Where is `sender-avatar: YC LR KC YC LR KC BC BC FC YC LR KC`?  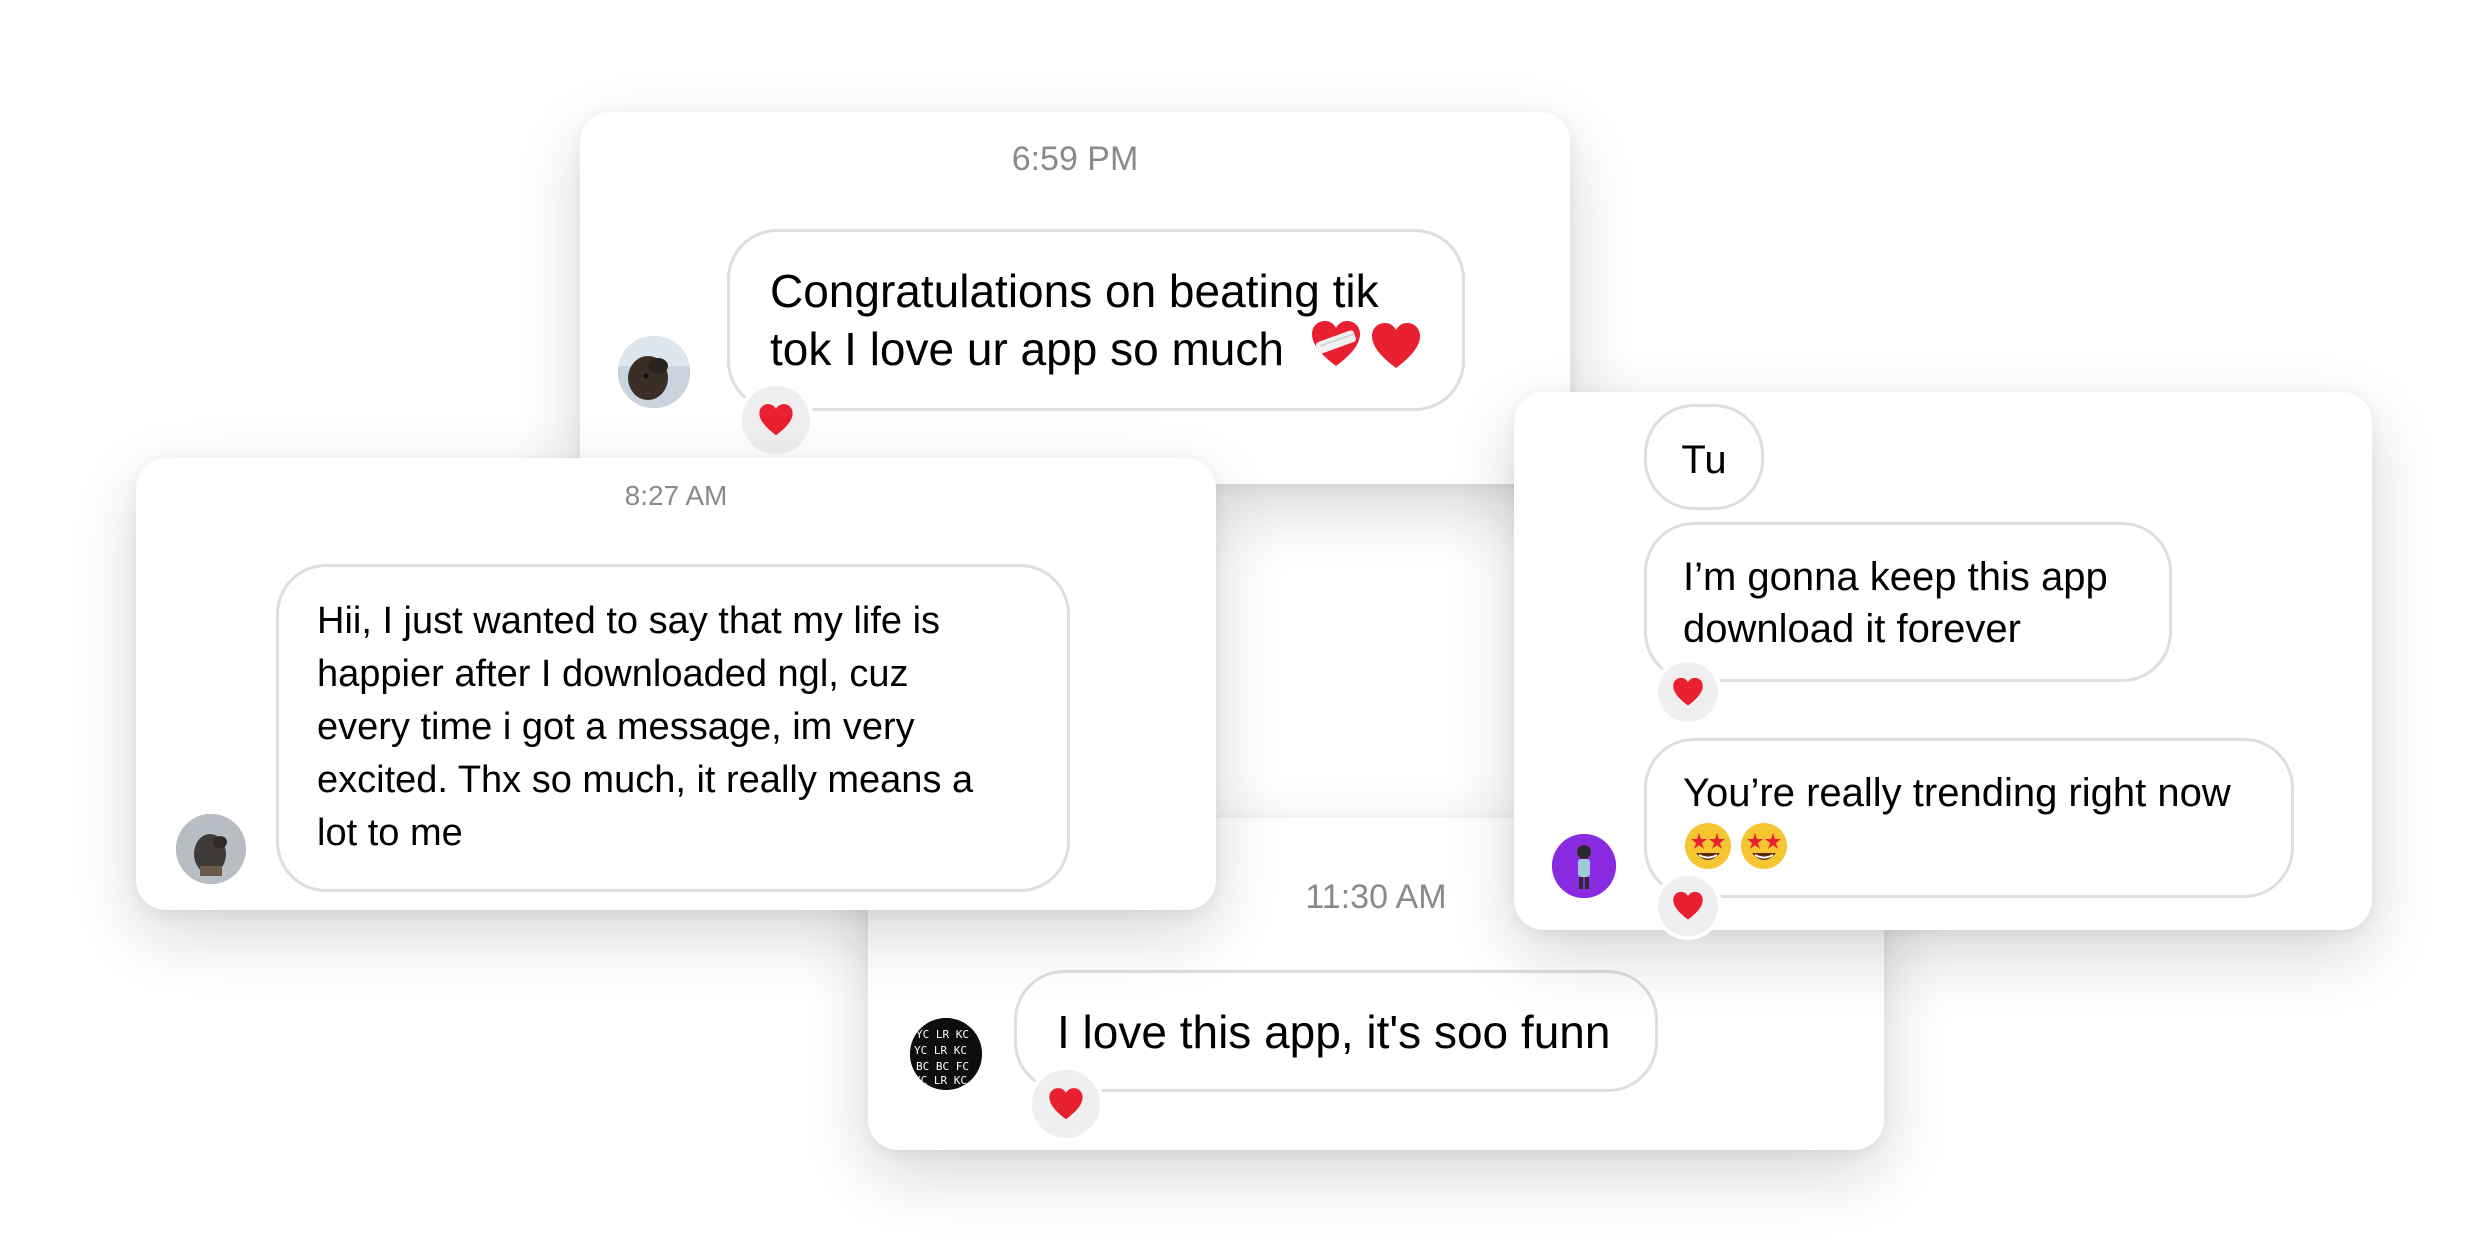
sender-avatar: YC LR KC YC LR KC BC BC FC YC LR KC is located at coordinates (946, 1054).